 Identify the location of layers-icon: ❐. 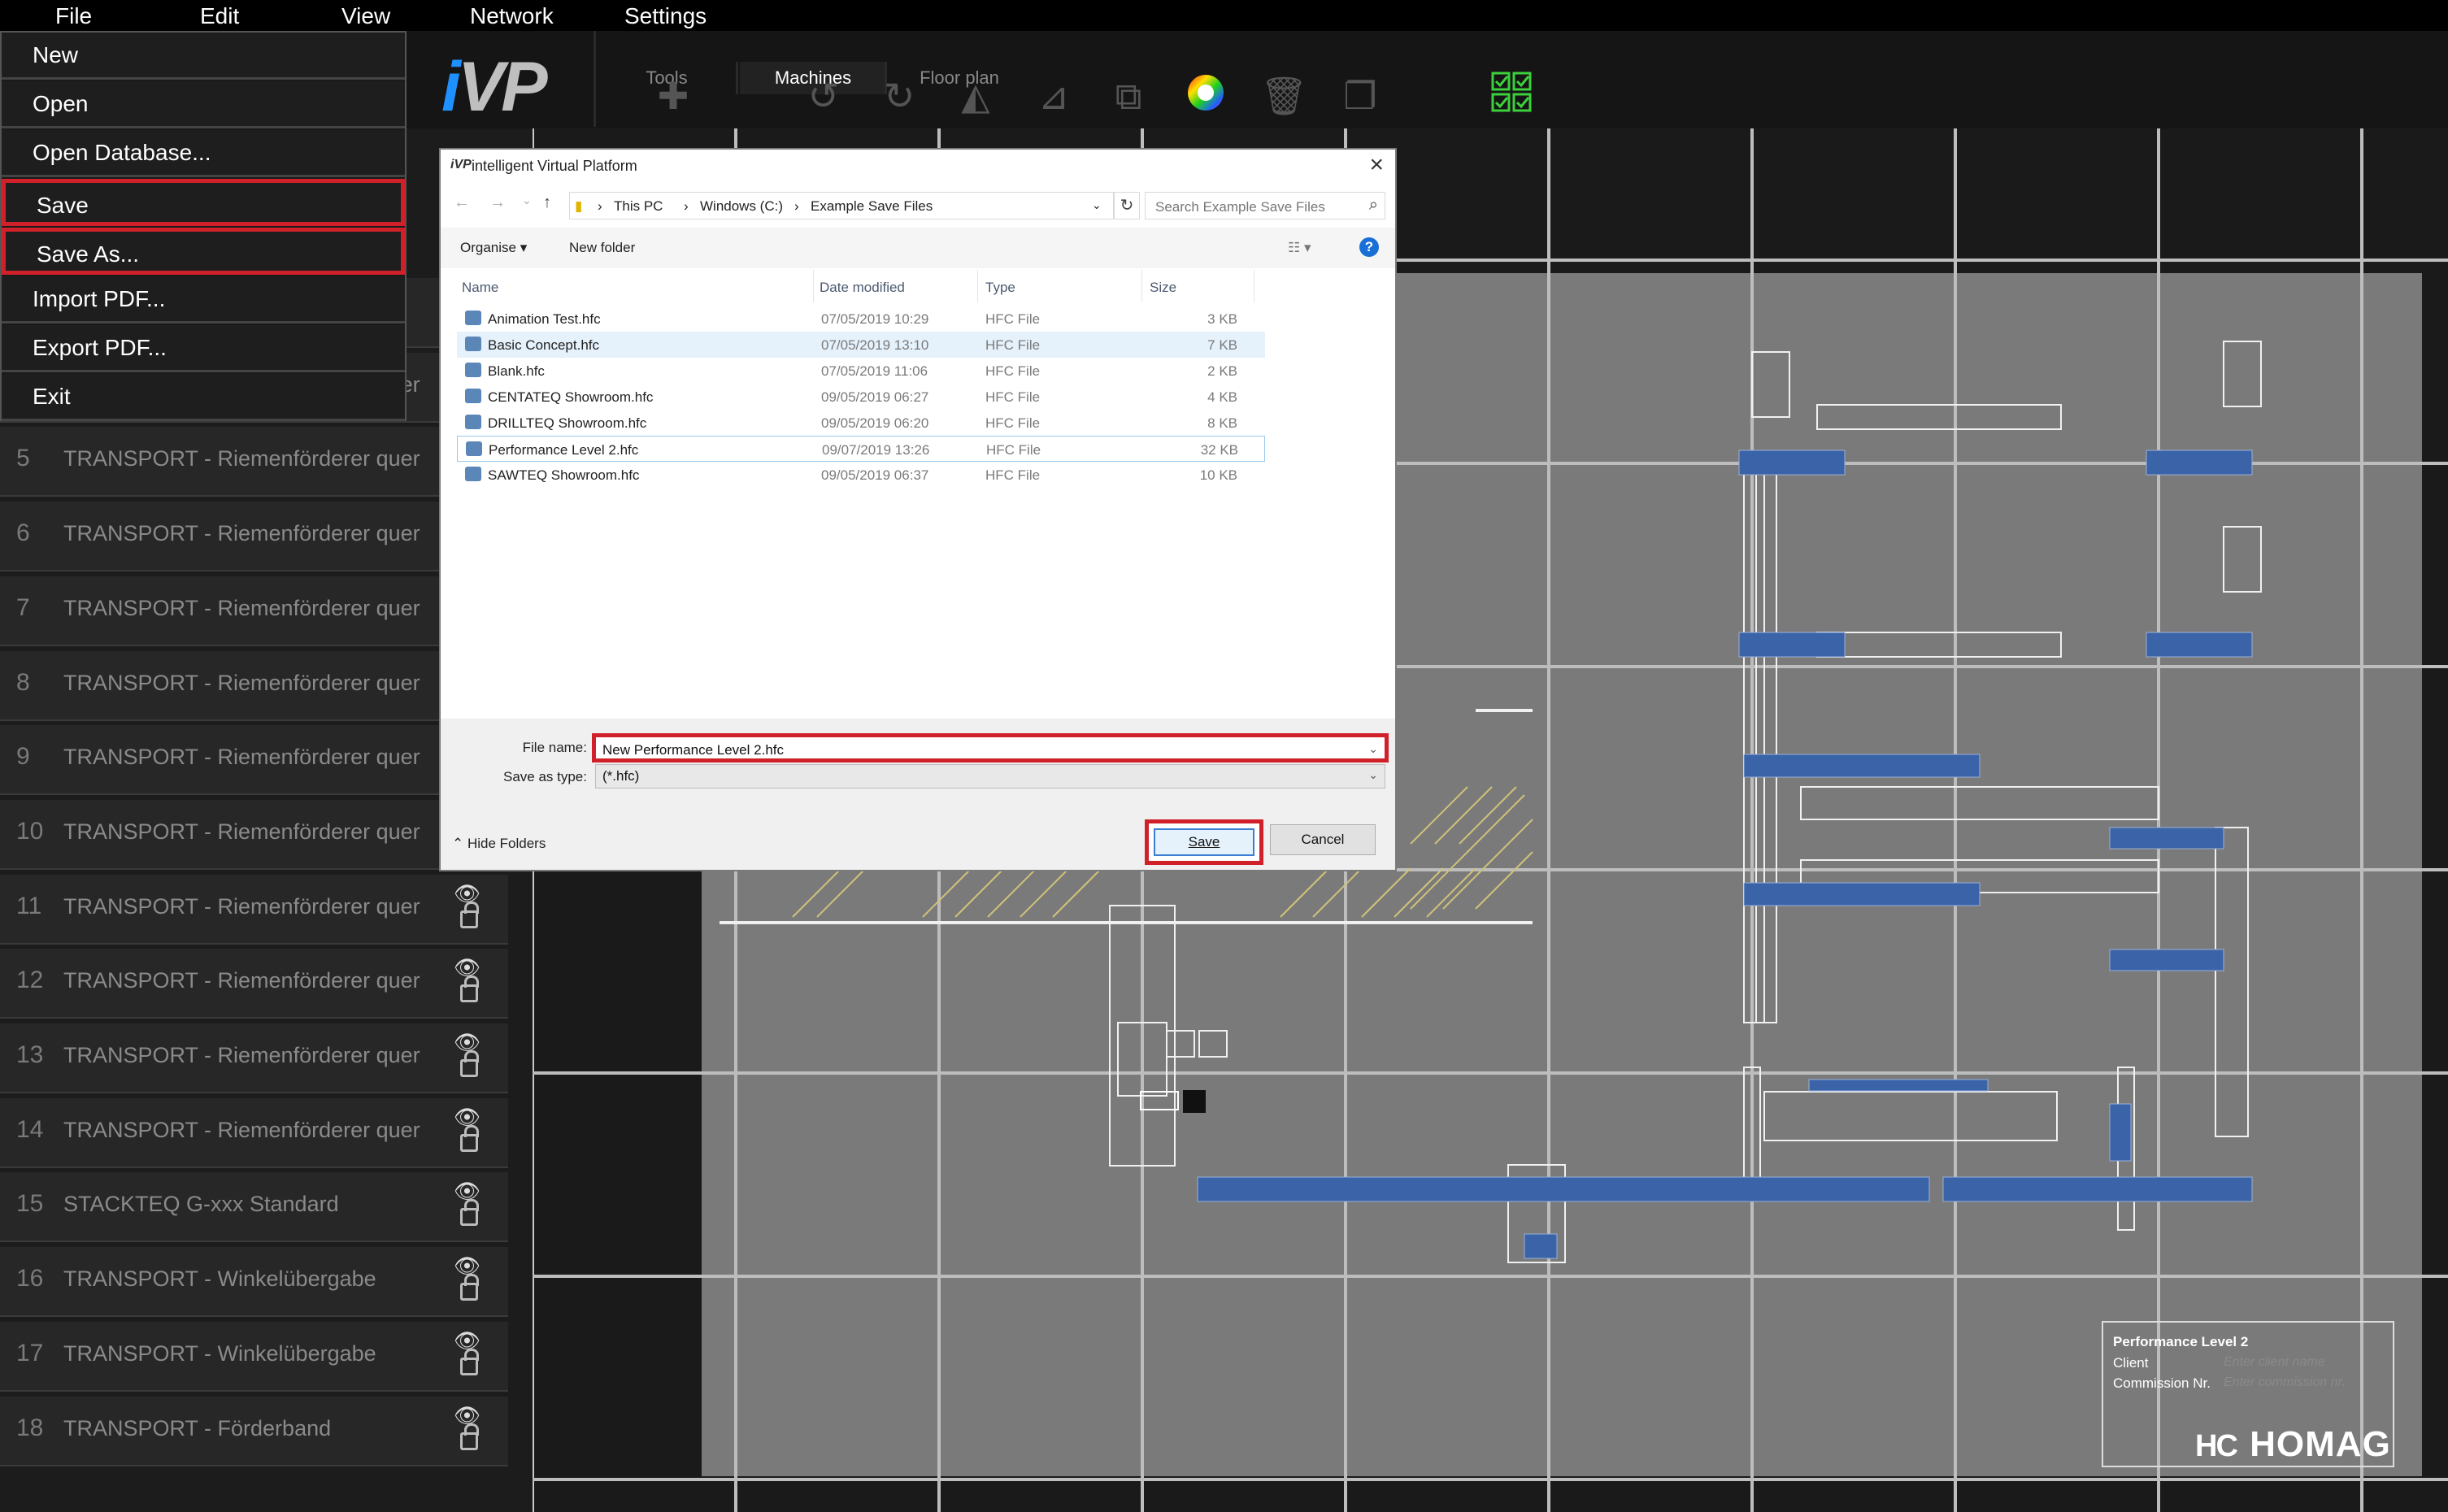
(1360, 96).